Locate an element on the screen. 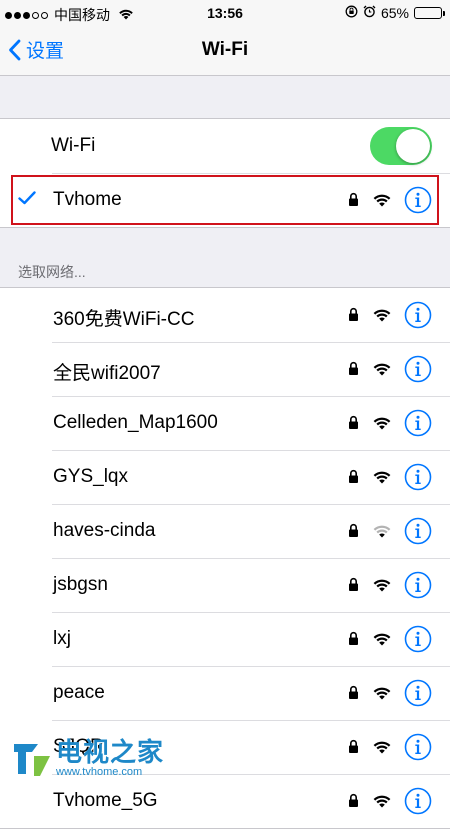 The height and width of the screenshot is (829, 450). network-name: 360免费WiFi-CC is located at coordinates (124, 319).